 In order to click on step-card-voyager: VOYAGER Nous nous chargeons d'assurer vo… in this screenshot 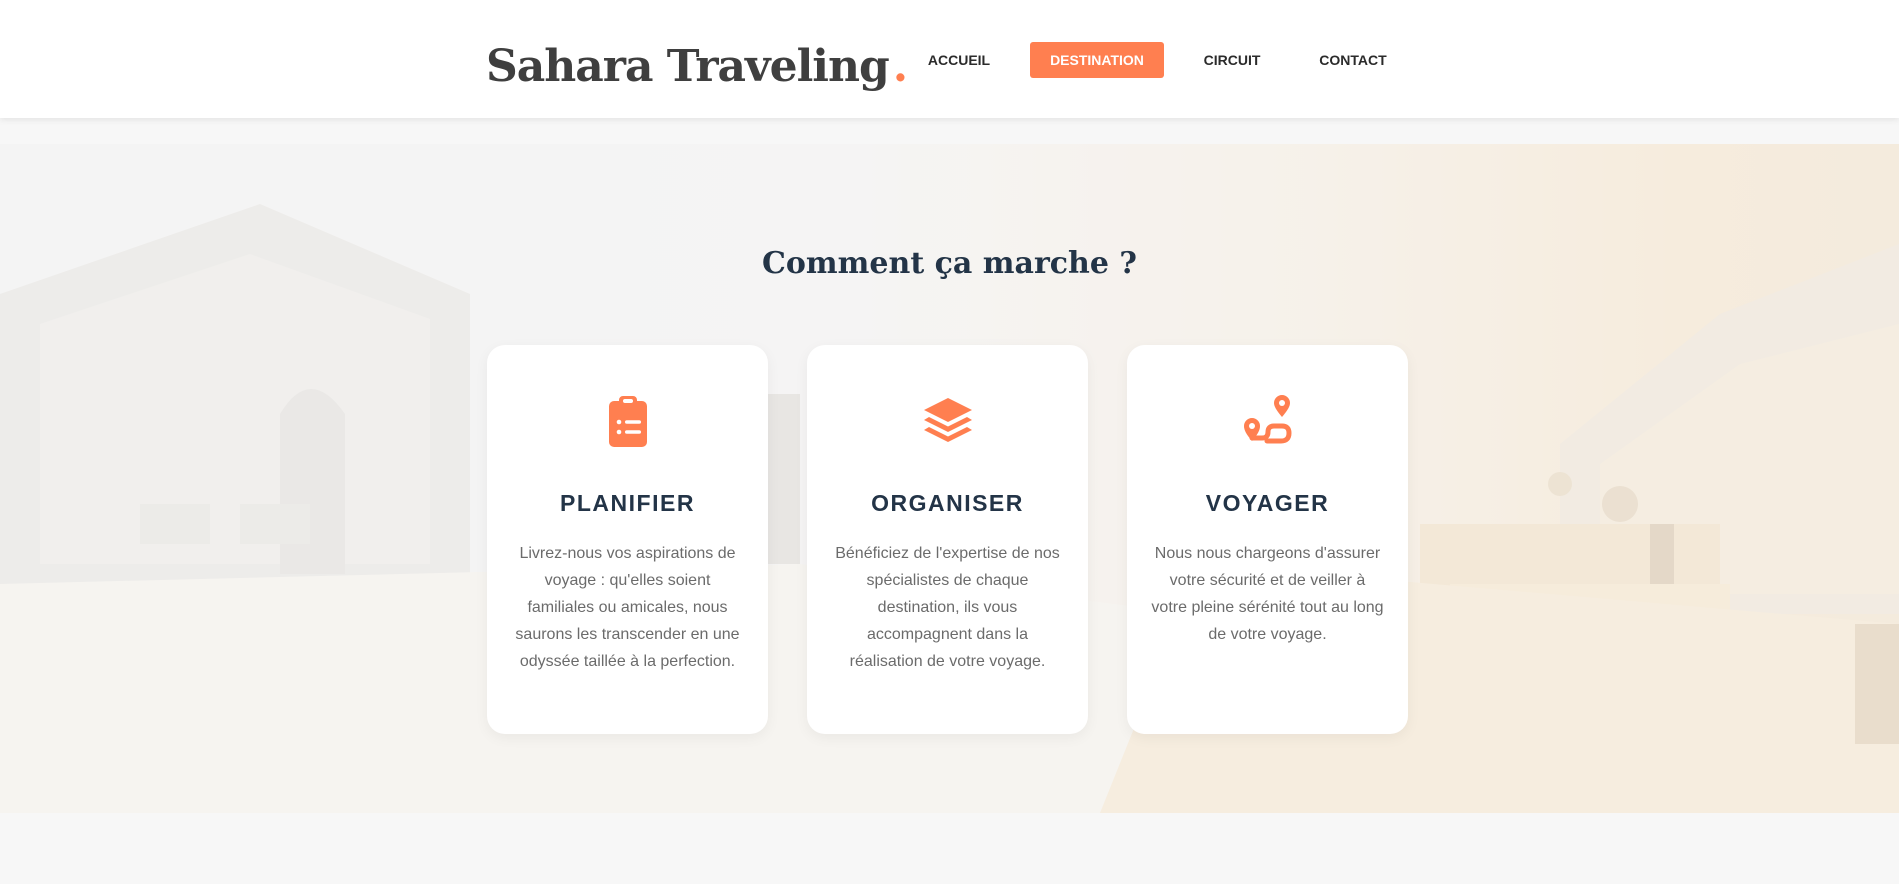, I will do `click(1267, 539)`.